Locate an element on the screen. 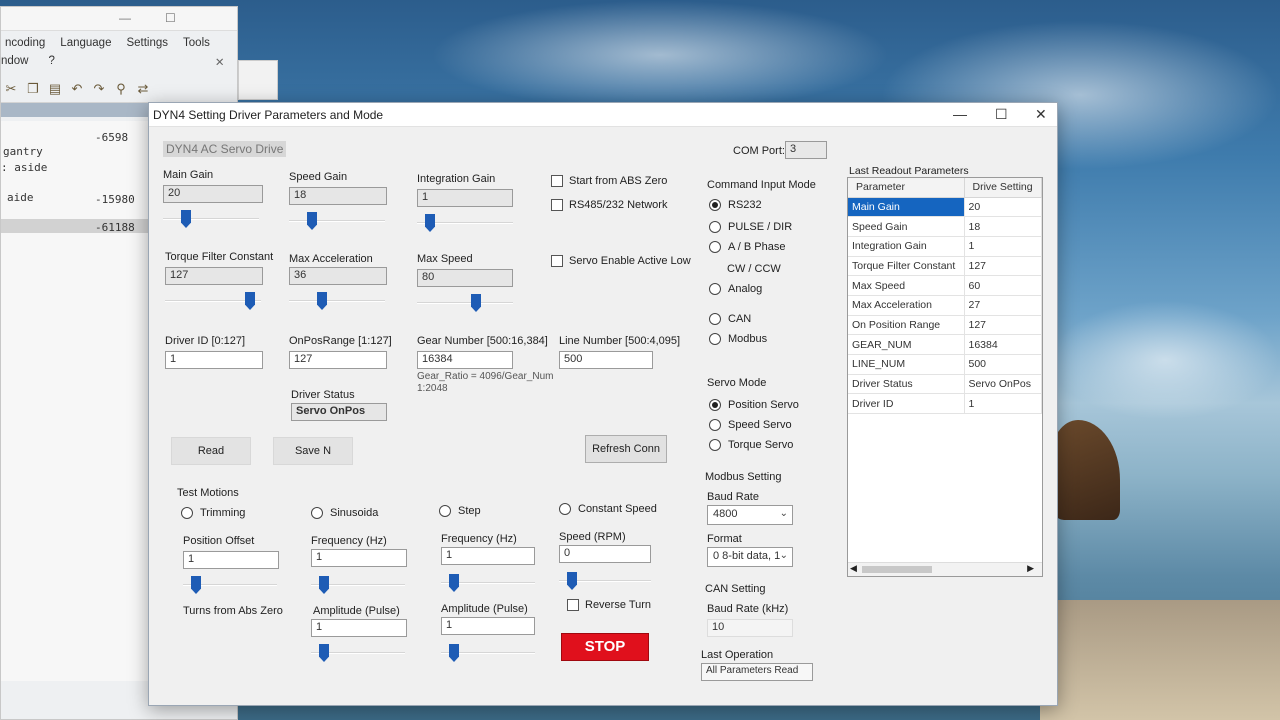 The image size is (1280, 720). frequency2-slider is located at coordinates (488, 583).